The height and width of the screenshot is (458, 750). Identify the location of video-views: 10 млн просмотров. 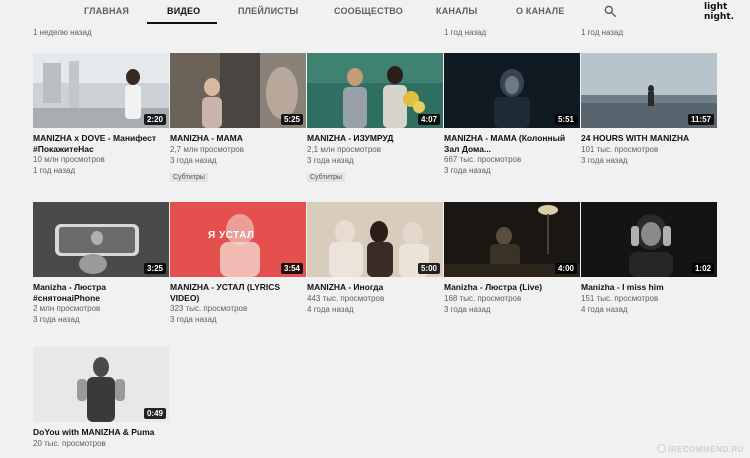
(69, 159).